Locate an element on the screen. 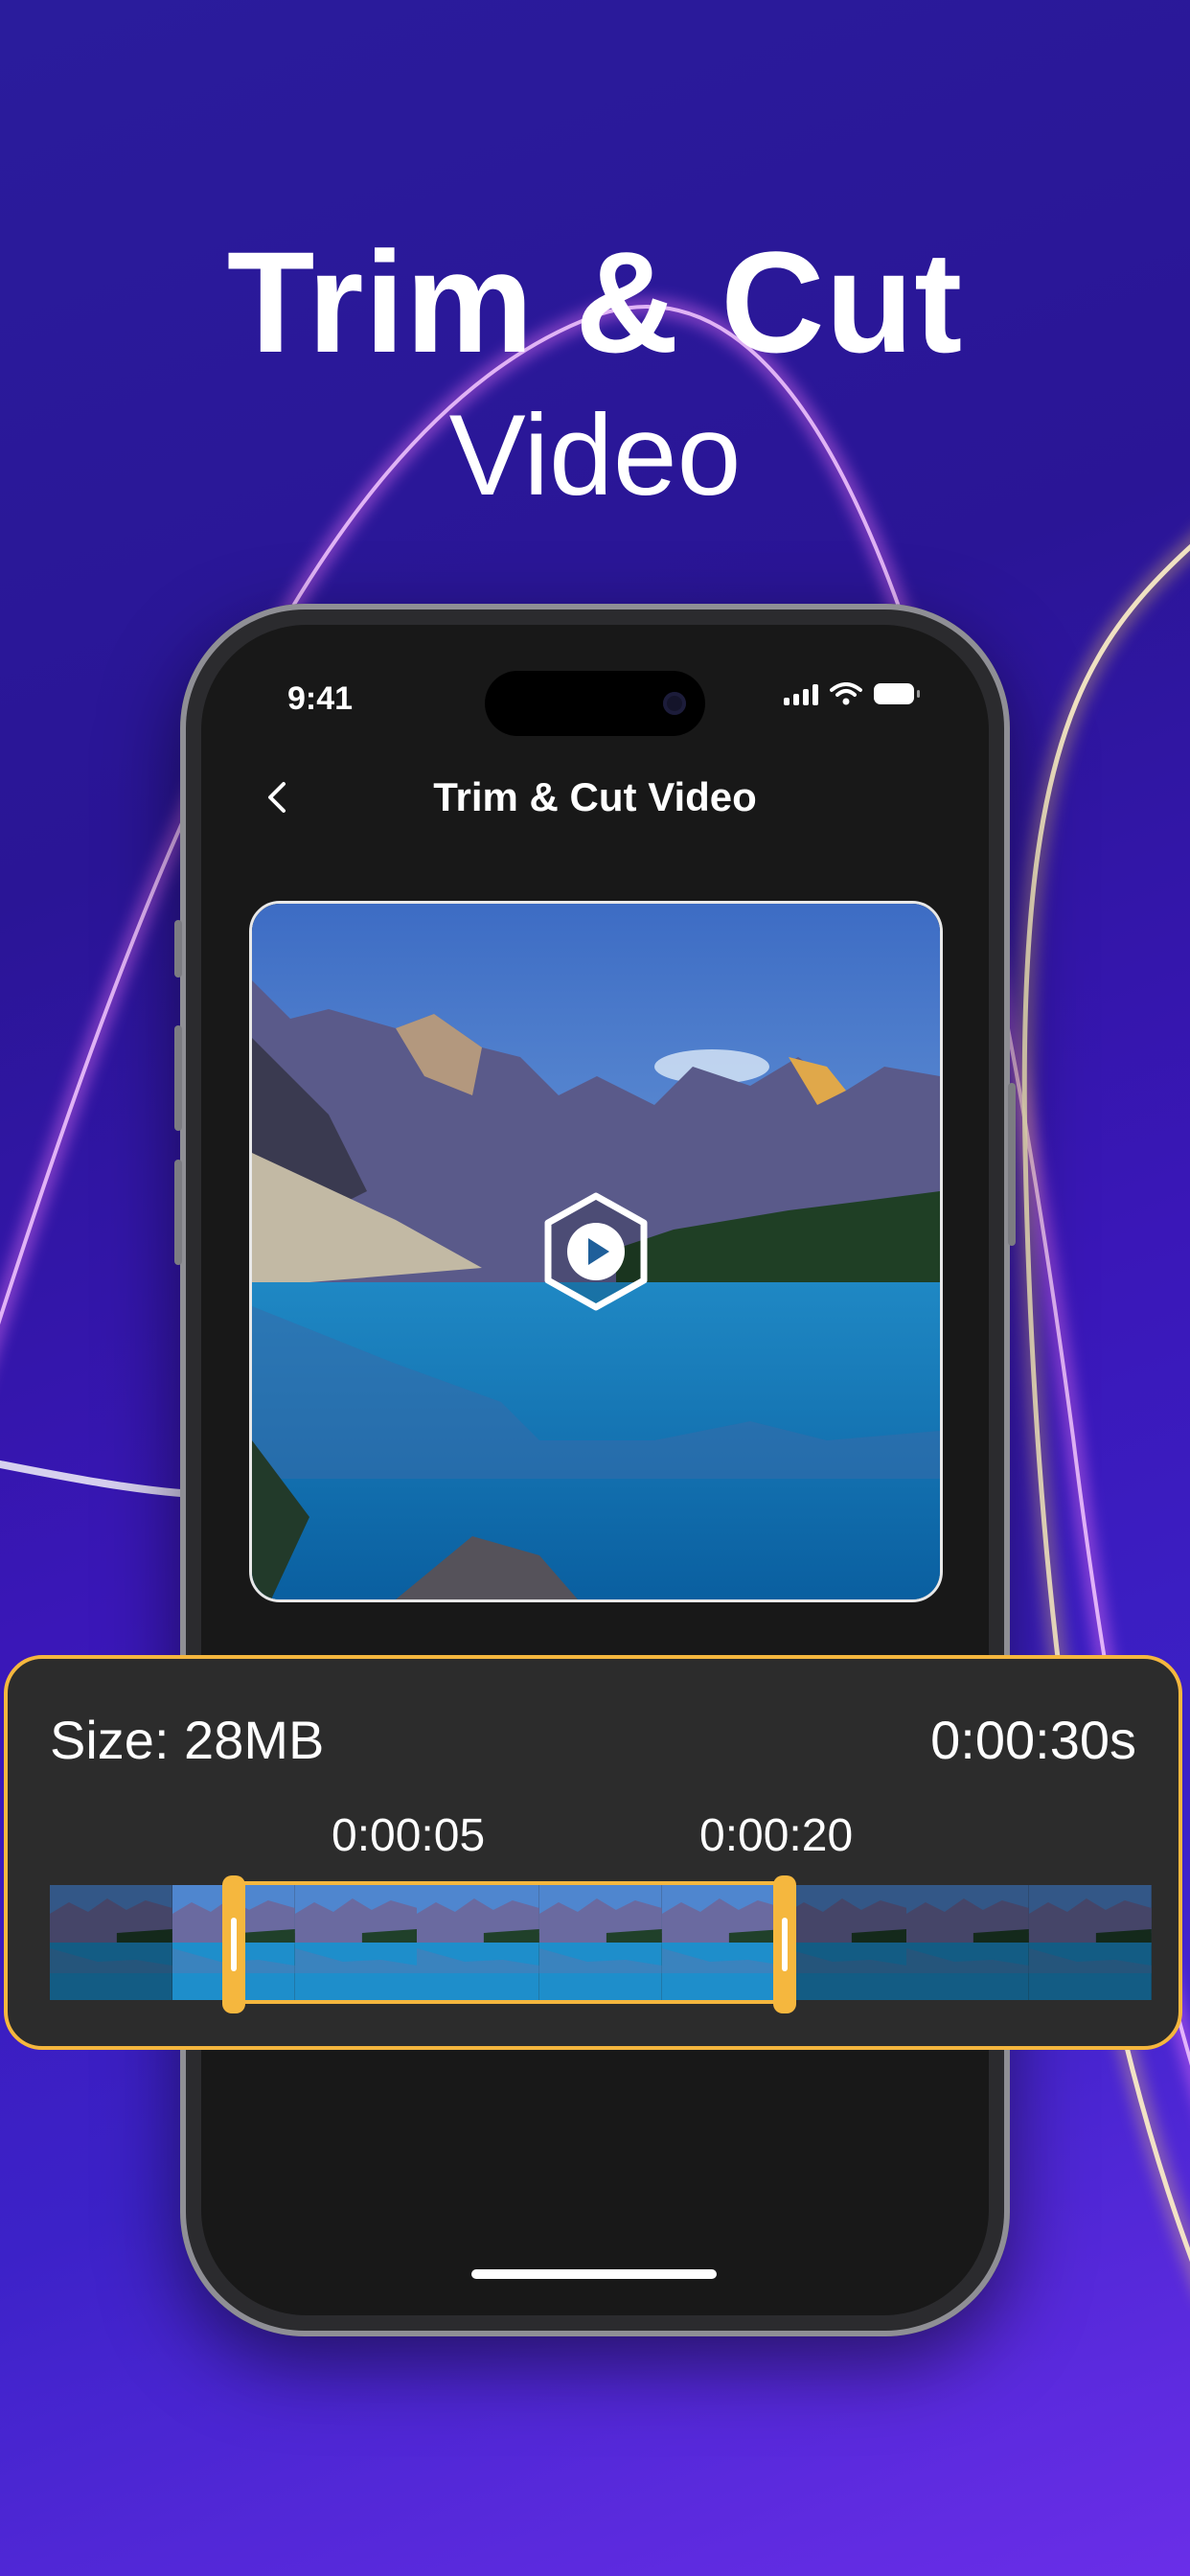 Image resolution: width=1190 pixels, height=2576 pixels. trim-selection is located at coordinates (509, 1942).